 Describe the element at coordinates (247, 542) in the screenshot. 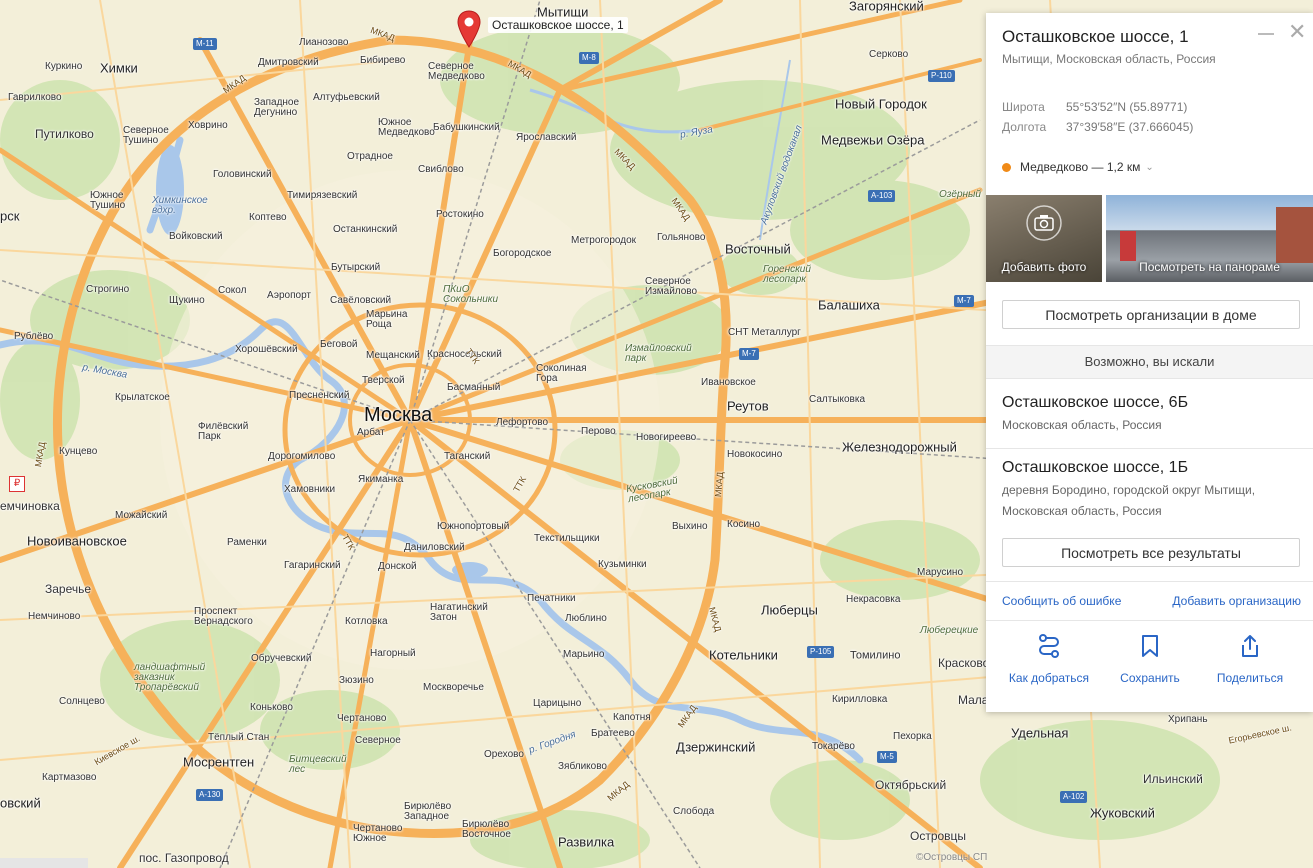

I see `map-label-ramenki: Раменки` at that location.